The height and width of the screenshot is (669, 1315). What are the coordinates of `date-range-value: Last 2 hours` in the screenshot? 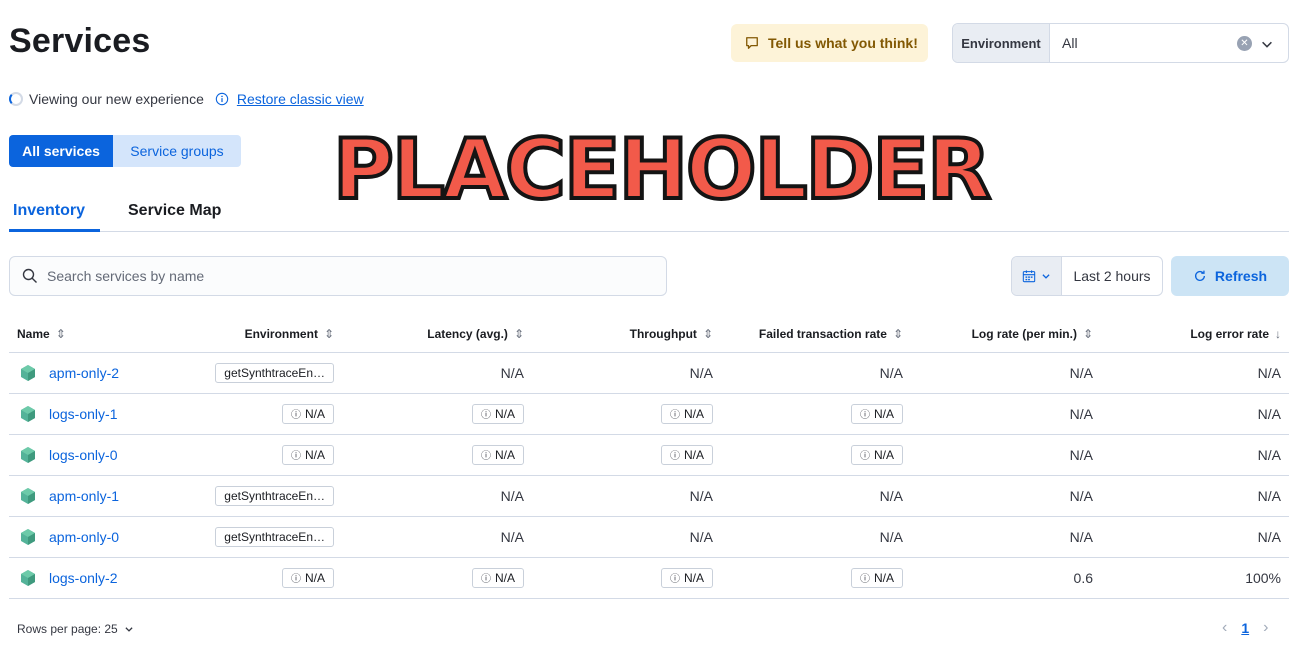 It's located at (1112, 276).